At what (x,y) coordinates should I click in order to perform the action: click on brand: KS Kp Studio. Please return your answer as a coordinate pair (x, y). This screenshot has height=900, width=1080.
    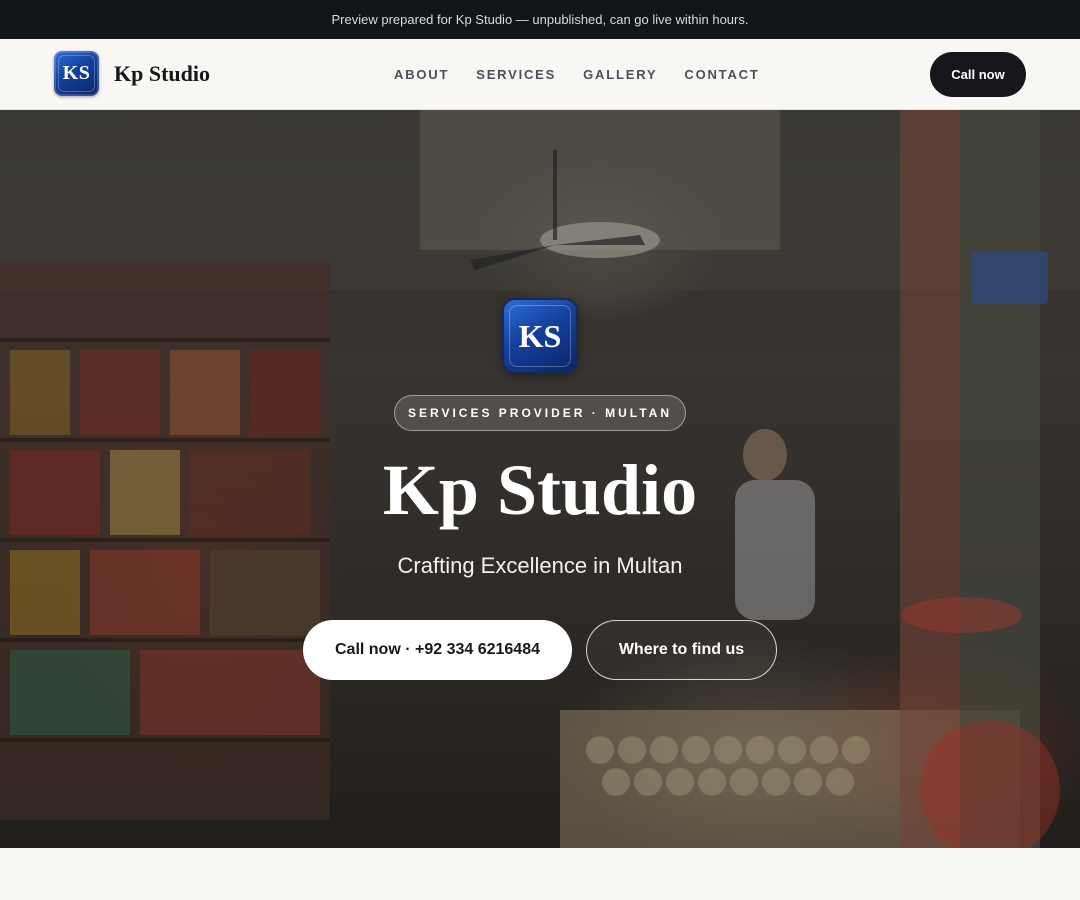
    Looking at the image, I should click on (132, 73).